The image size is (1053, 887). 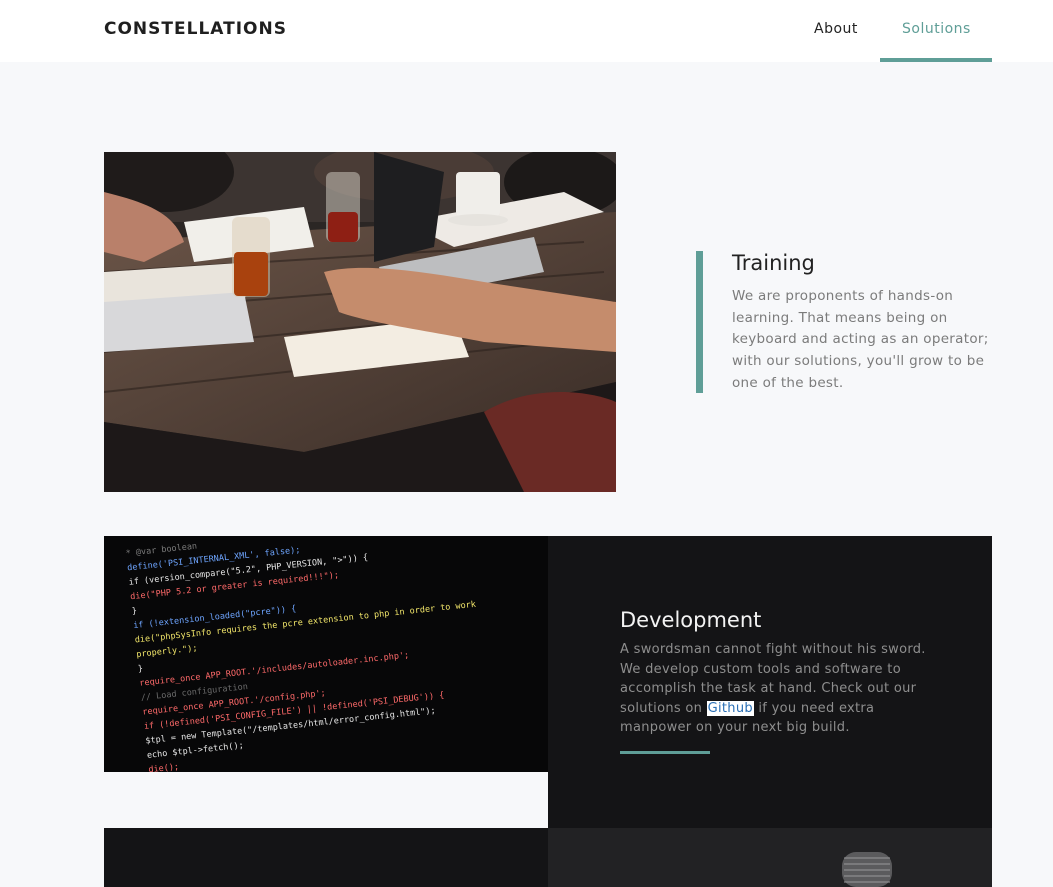 I want to click on brand-logo: CONSTELLATIONS, so click(x=195, y=29).